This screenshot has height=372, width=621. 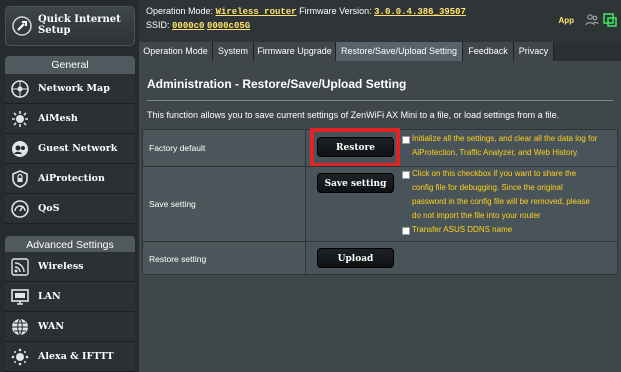 What do you see at coordinates (20, 267) in the screenshot?
I see `wireless-icon` at bounding box center [20, 267].